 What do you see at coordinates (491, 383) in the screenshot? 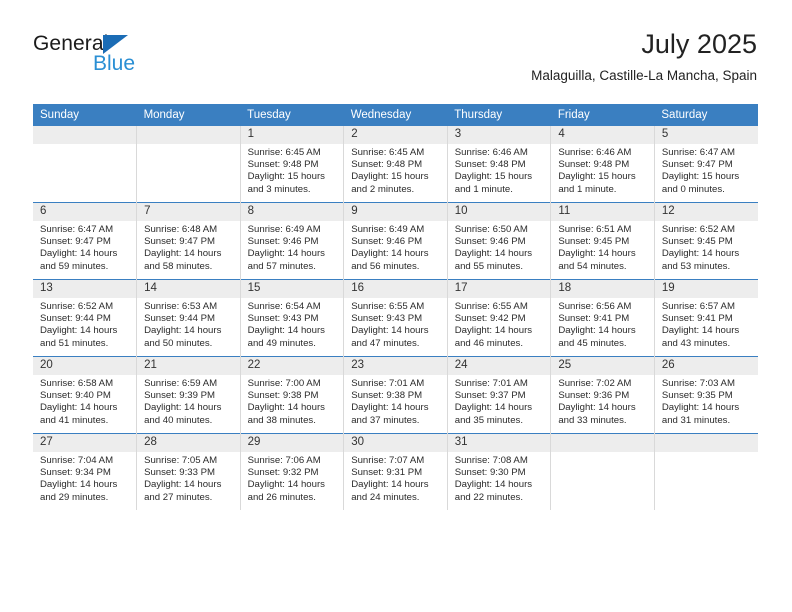
I see `sunrise-time: Sunrise: 7:01 AM` at bounding box center [491, 383].